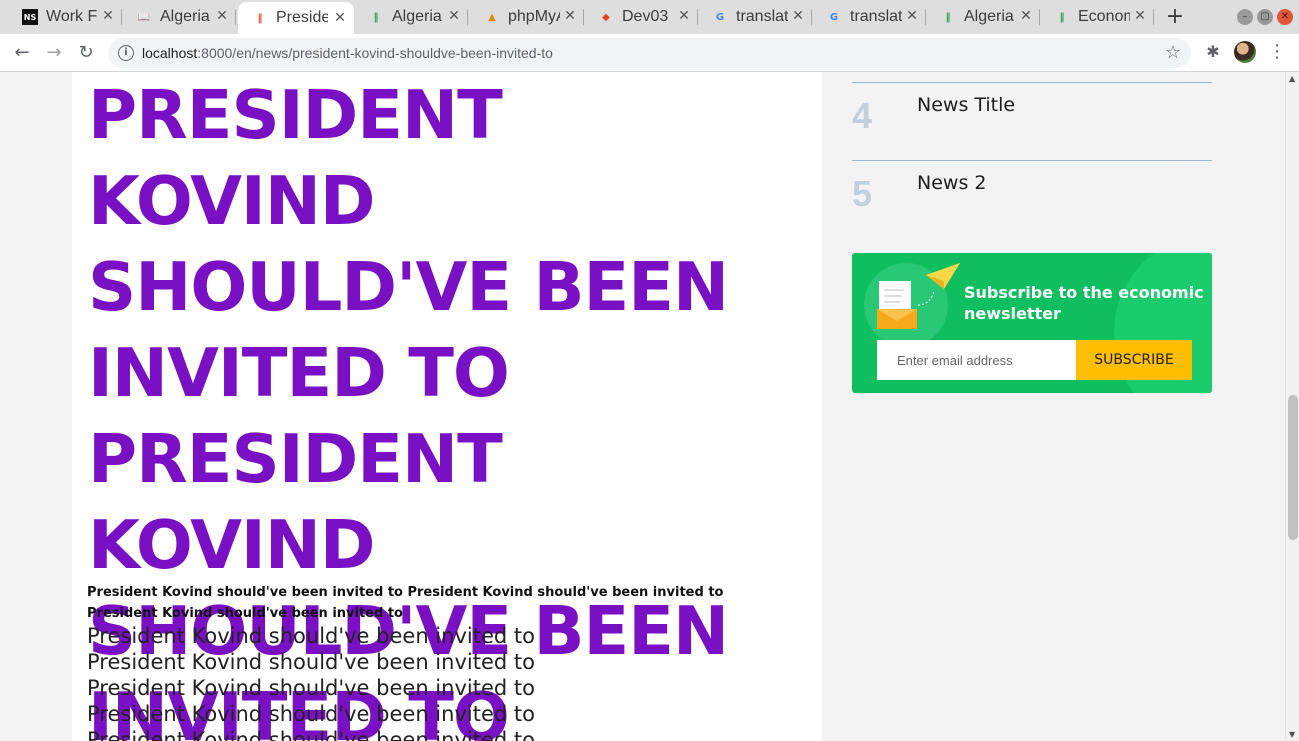 The image size is (1299, 741). I want to click on browser-tab: 📖 Algeria ✕, so click(179, 17).